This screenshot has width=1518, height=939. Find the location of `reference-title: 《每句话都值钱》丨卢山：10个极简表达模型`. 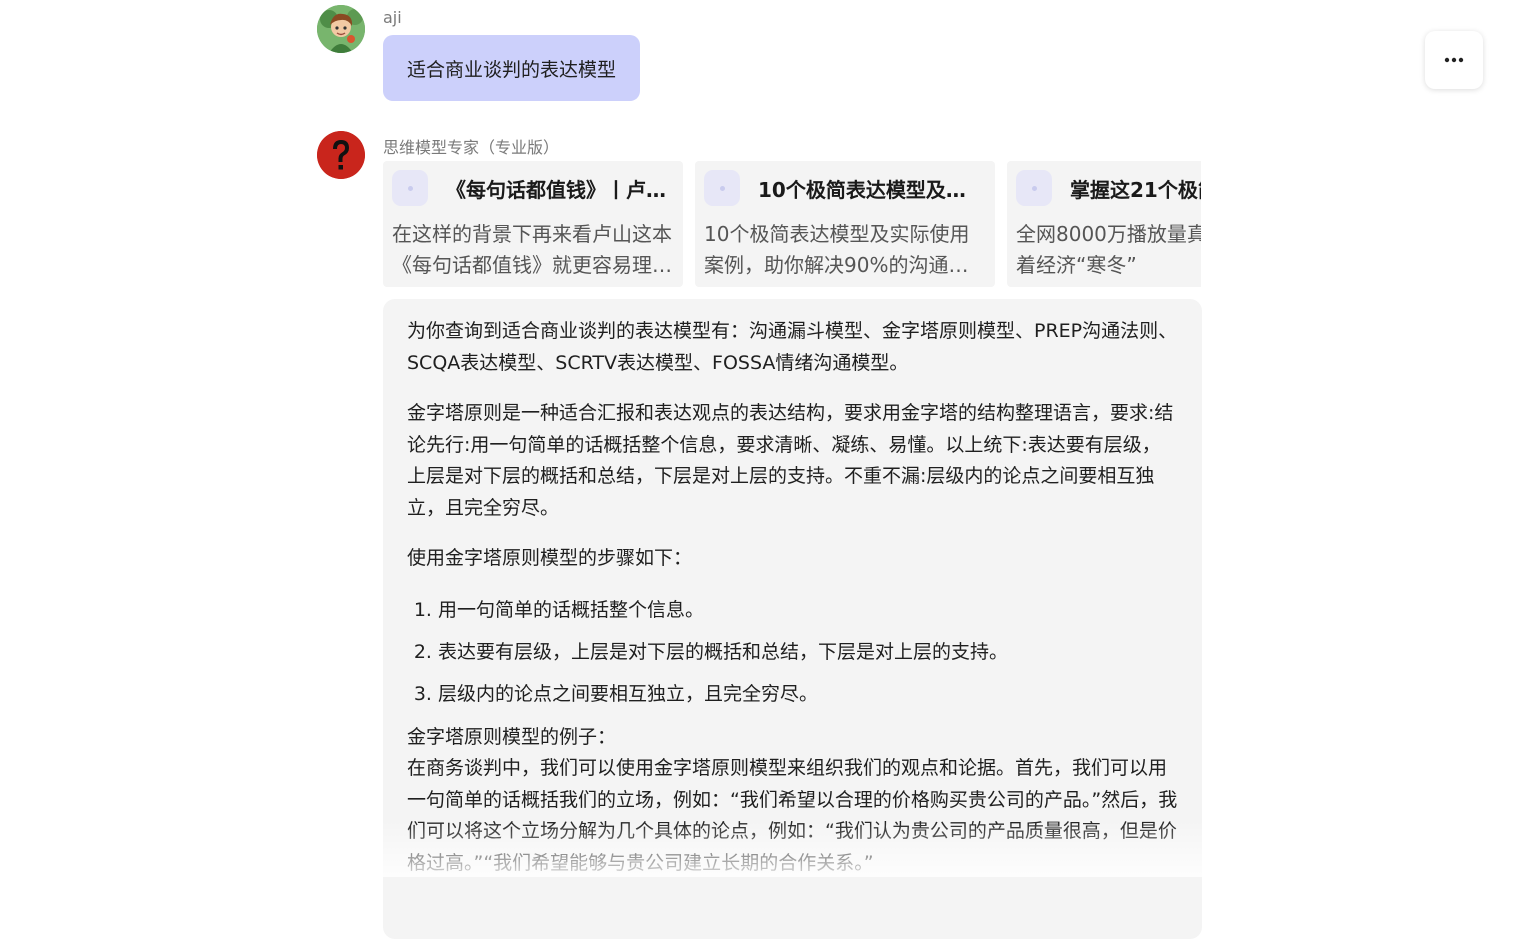

reference-title: 《每句话都值钱》丨卢山：10个极简表达模型 is located at coordinates (558, 189).